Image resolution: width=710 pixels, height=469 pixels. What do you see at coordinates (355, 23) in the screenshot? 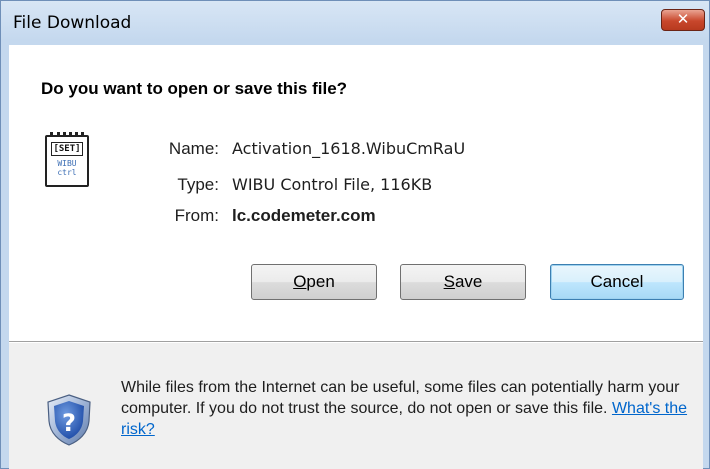
I see `title-bar: File Download ✕` at bounding box center [355, 23].